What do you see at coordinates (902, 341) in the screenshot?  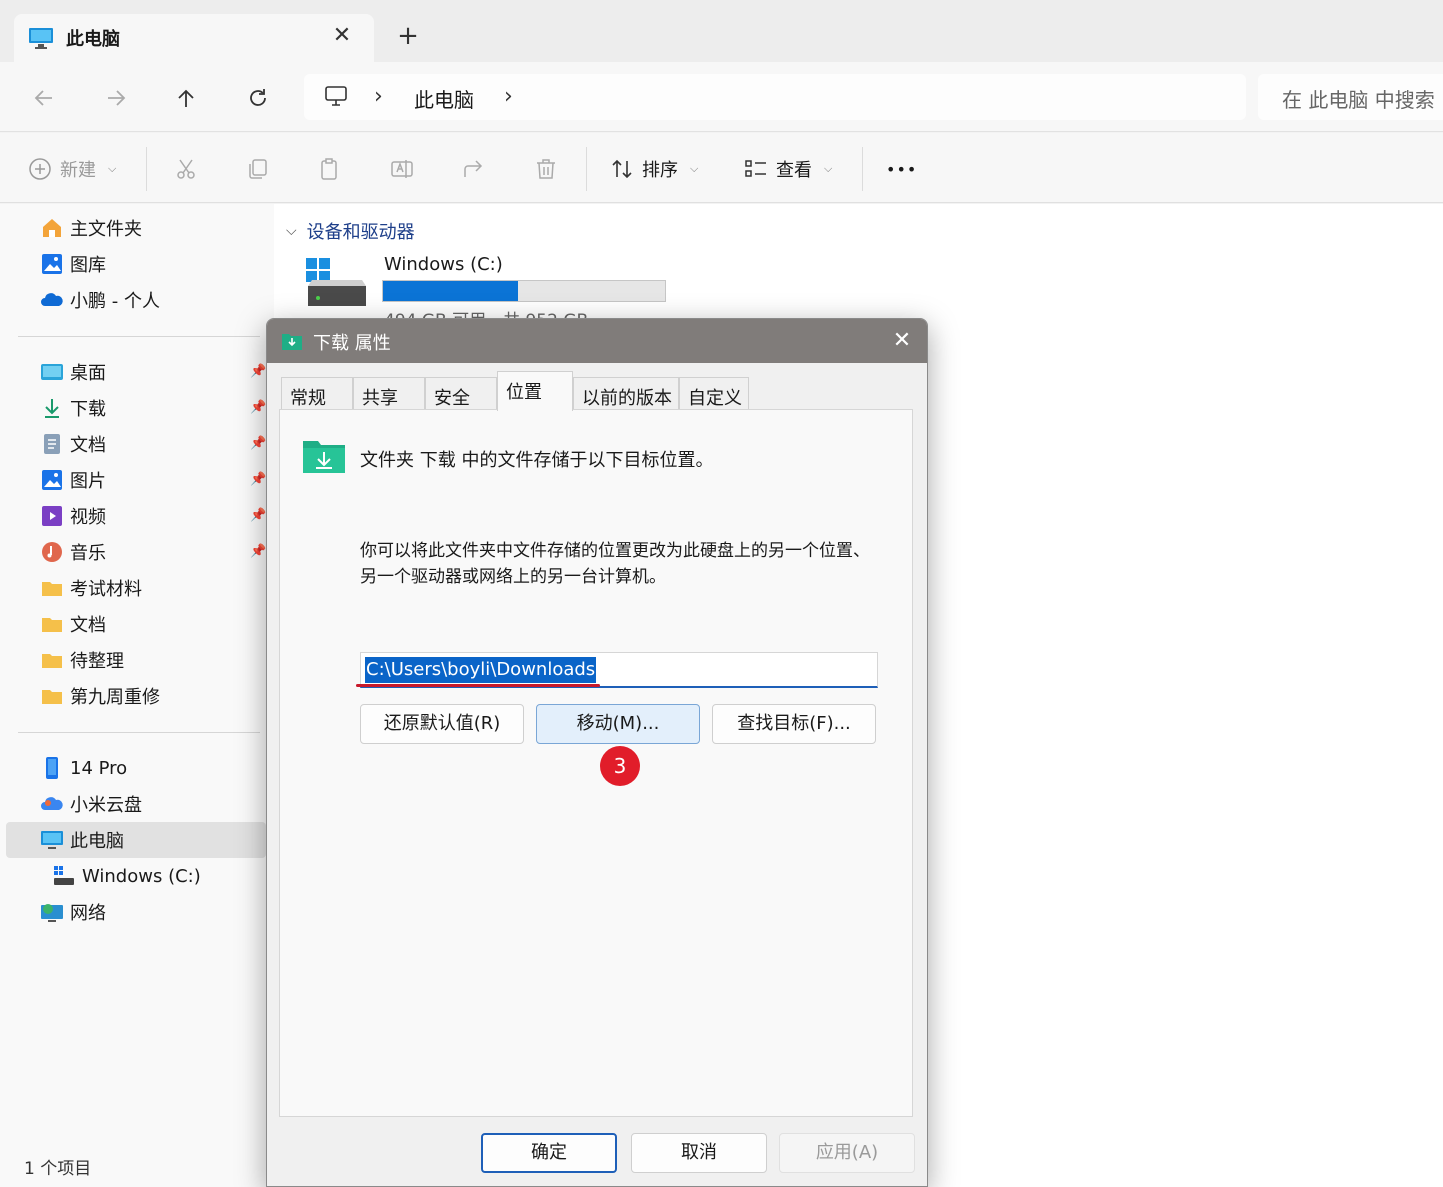 I see `dialog-close-button: ✕` at bounding box center [902, 341].